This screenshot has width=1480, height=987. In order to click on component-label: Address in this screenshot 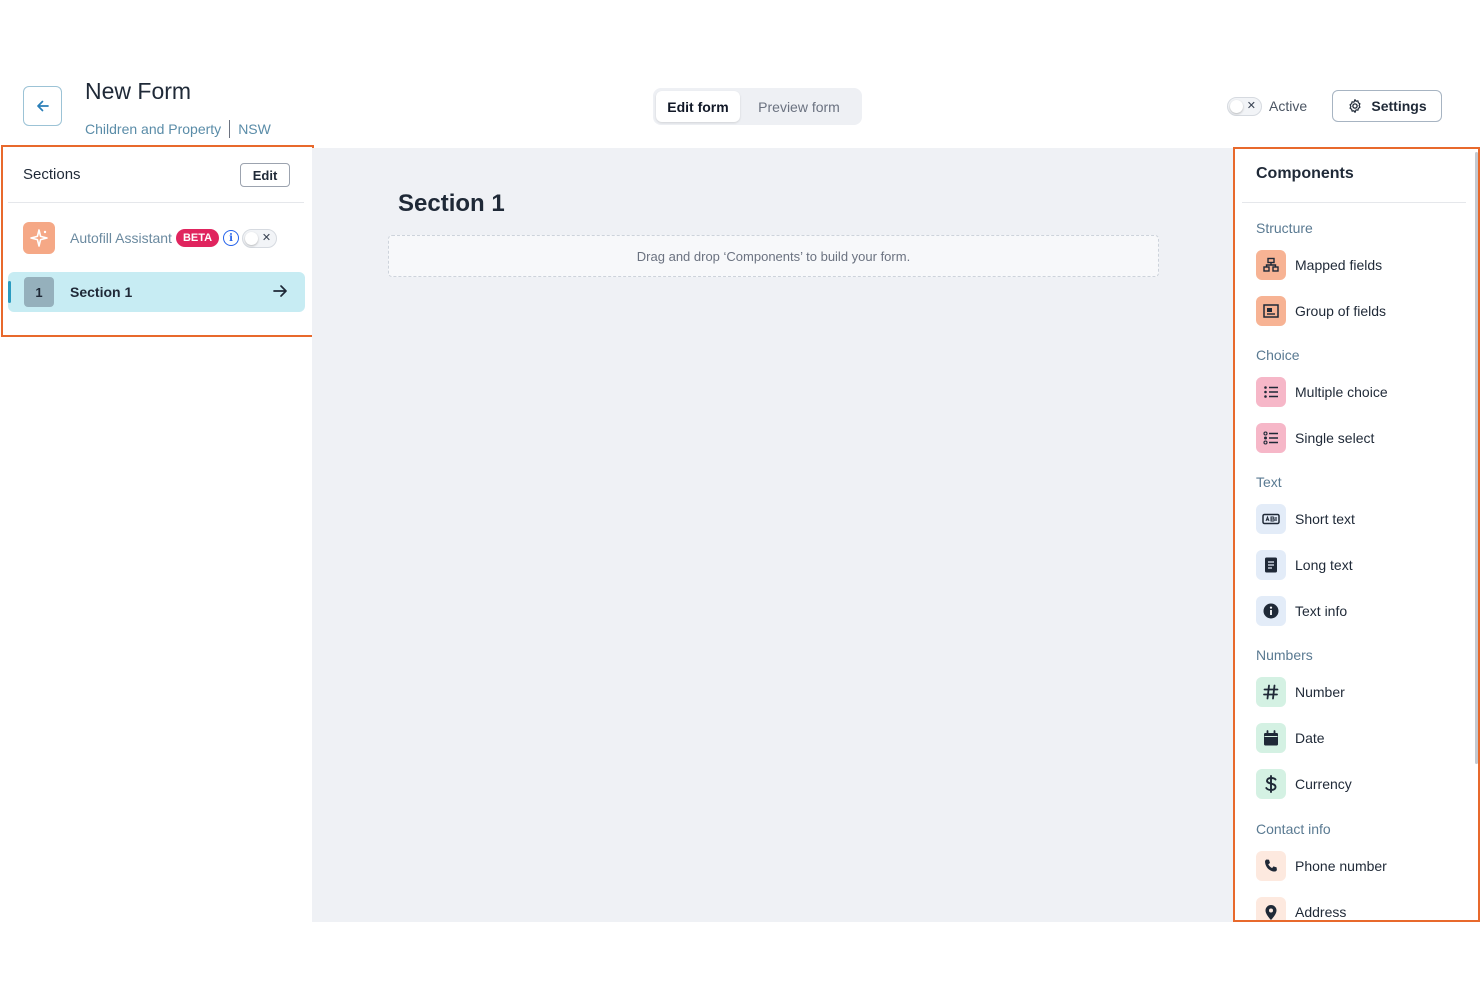, I will do `click(1321, 912)`.